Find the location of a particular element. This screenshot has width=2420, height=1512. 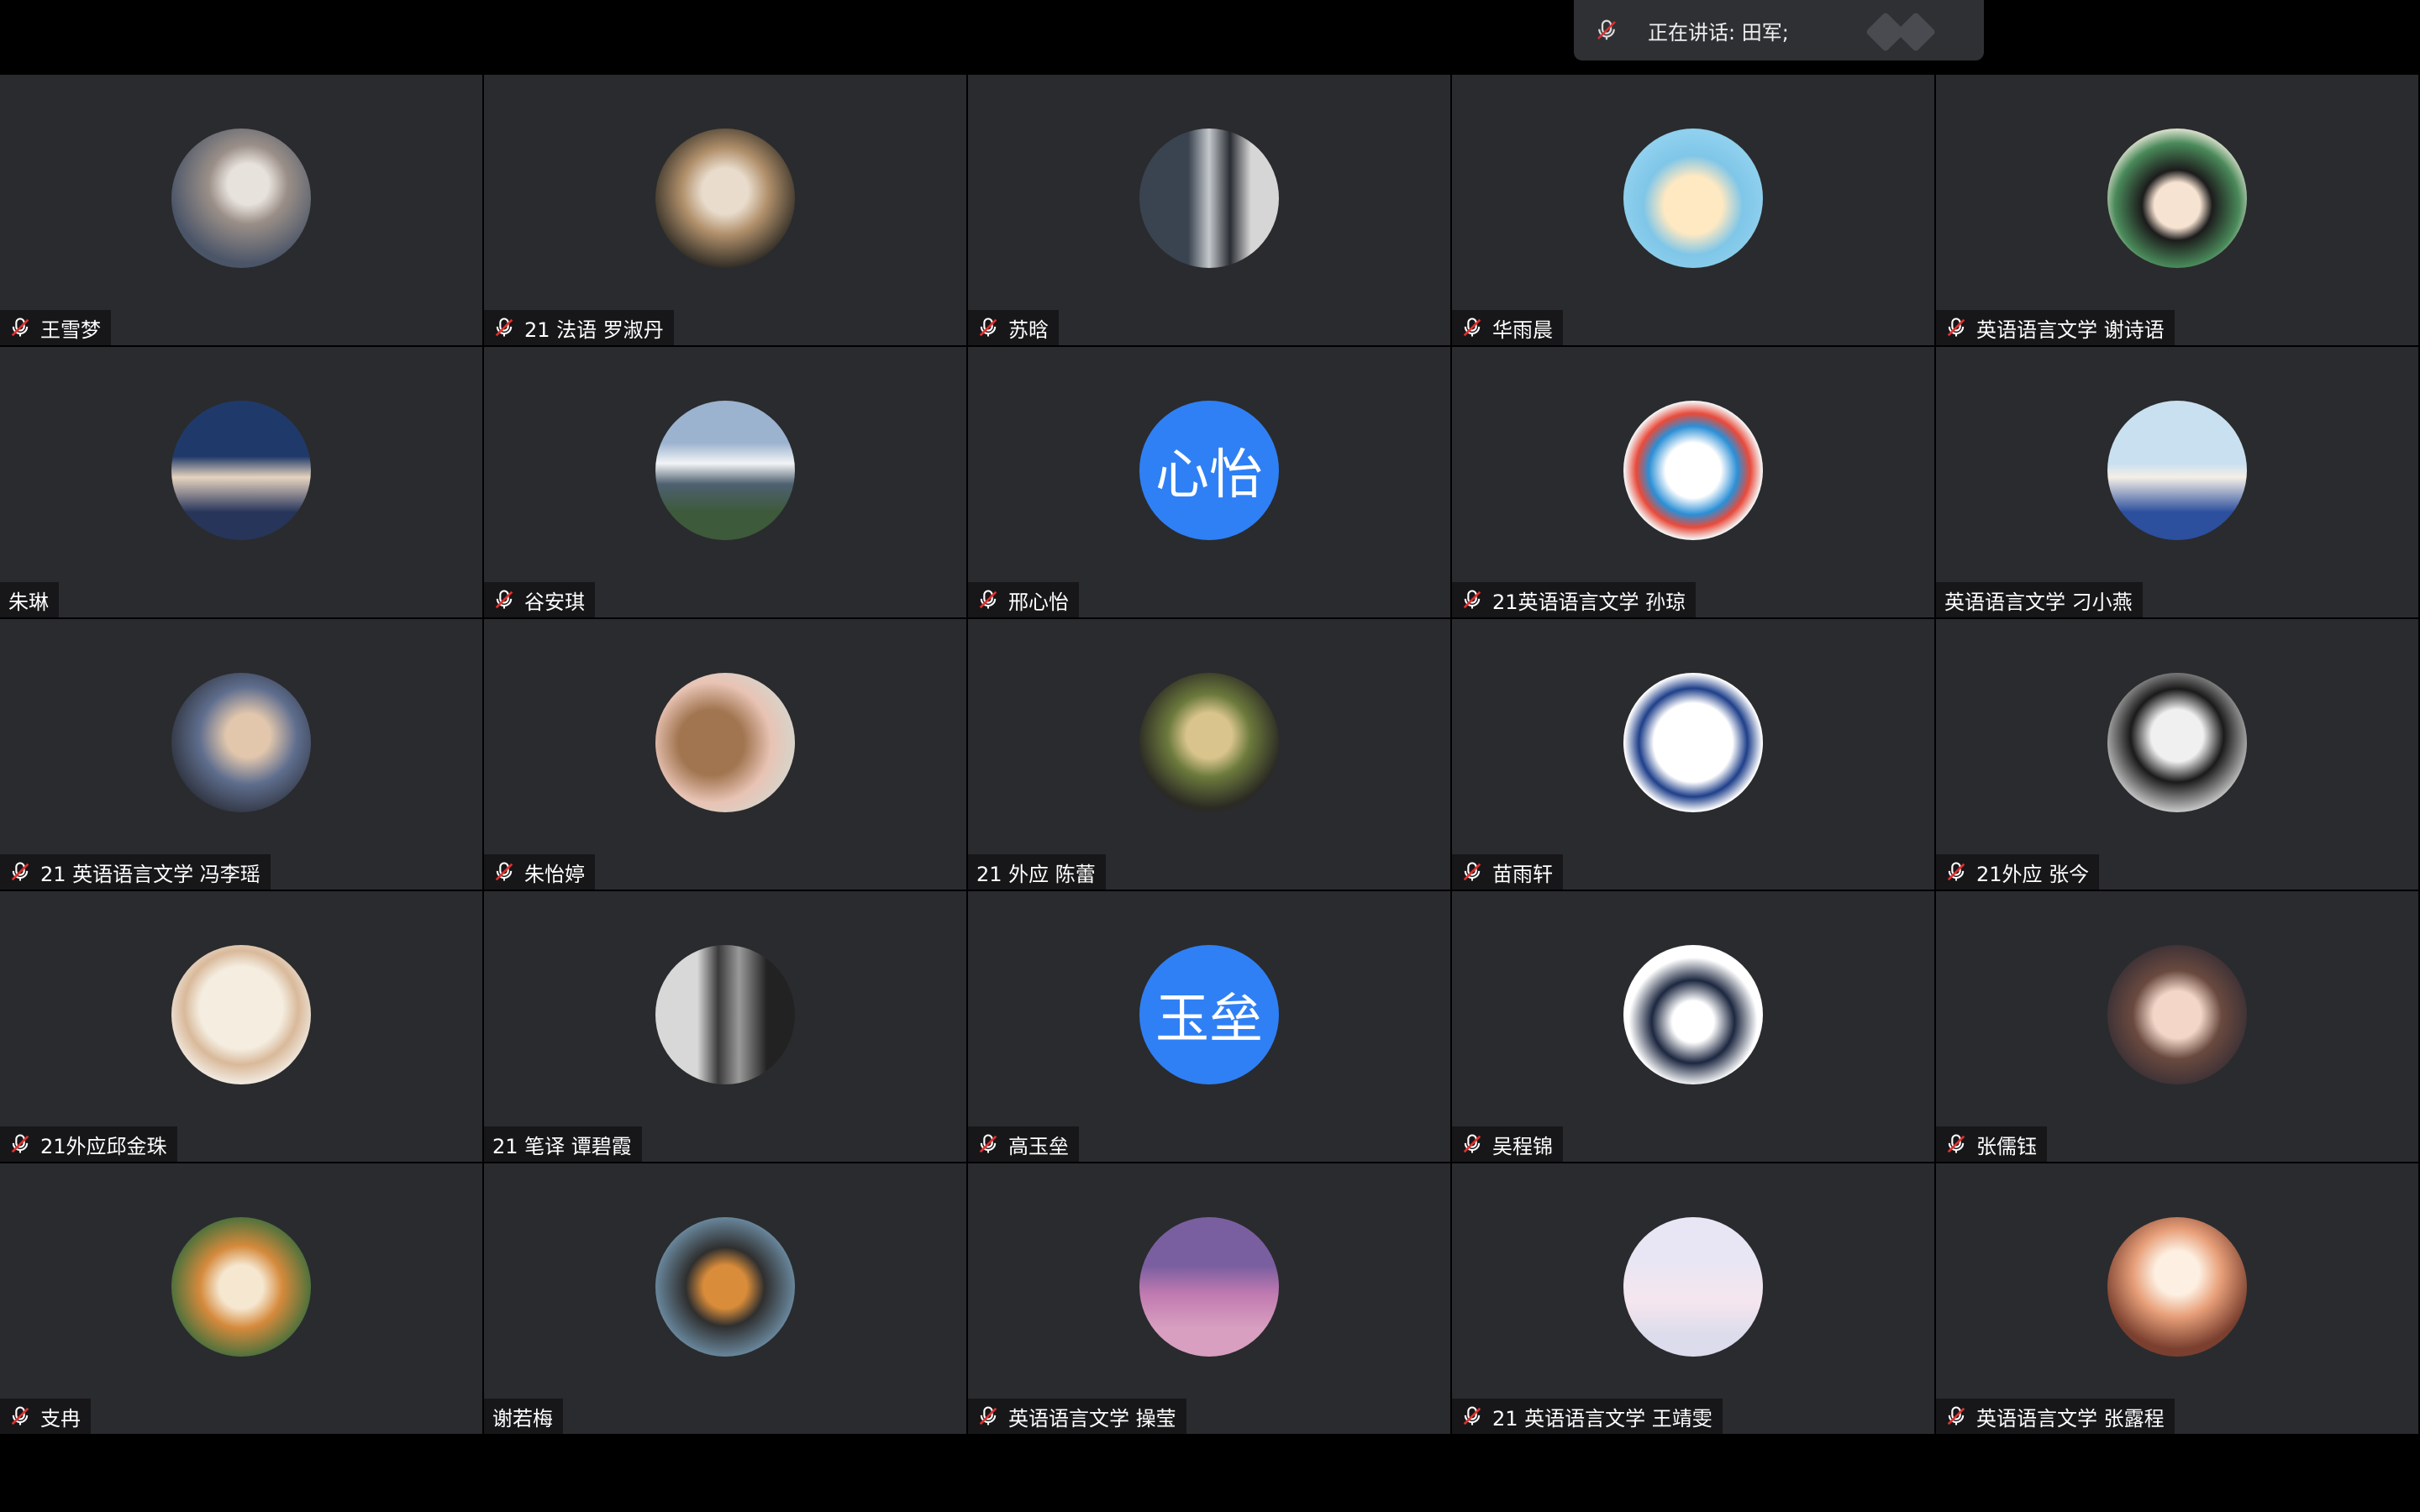

participant-name: 英语语言文学 谢诗语 is located at coordinates (2070, 330).